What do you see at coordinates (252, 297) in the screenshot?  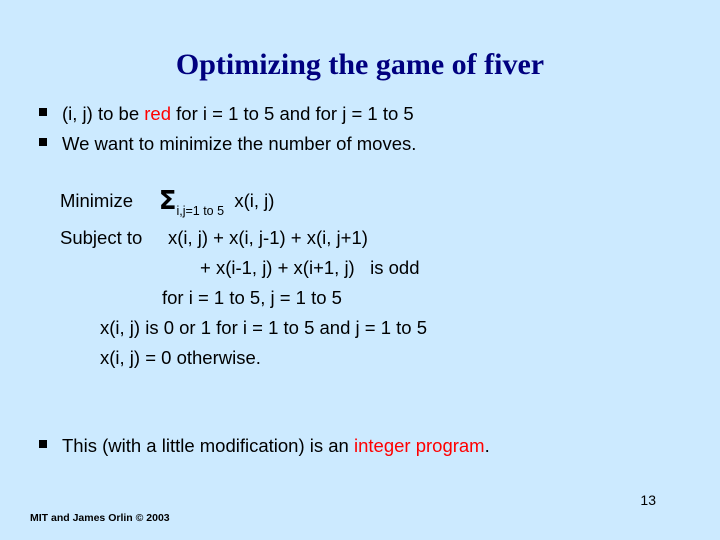 I see `math-line-index-range: for i = 1 to 5, j = 1 to 5` at bounding box center [252, 297].